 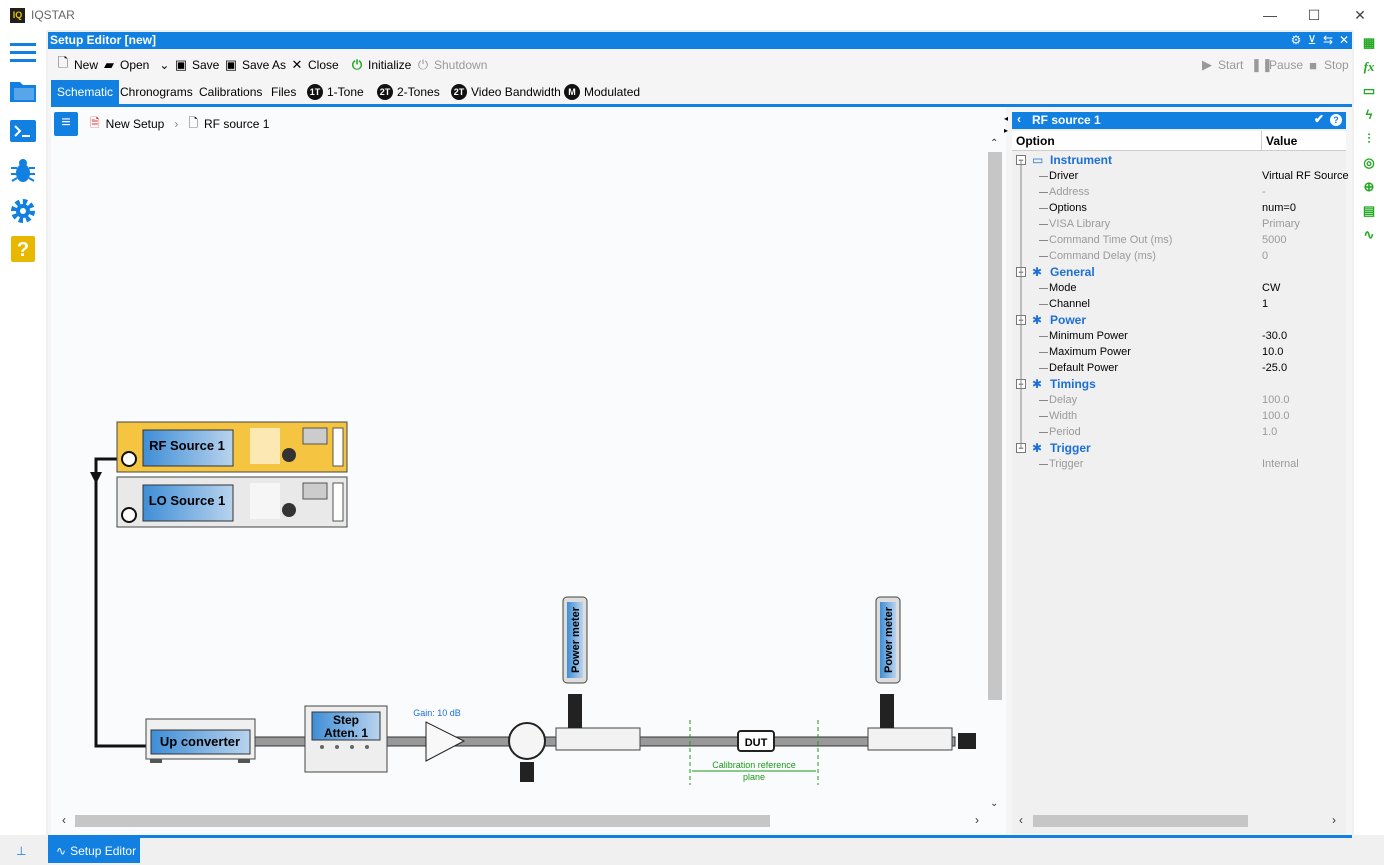 What do you see at coordinates (1319, 119) in the screenshot?
I see `check-icon: ✔` at bounding box center [1319, 119].